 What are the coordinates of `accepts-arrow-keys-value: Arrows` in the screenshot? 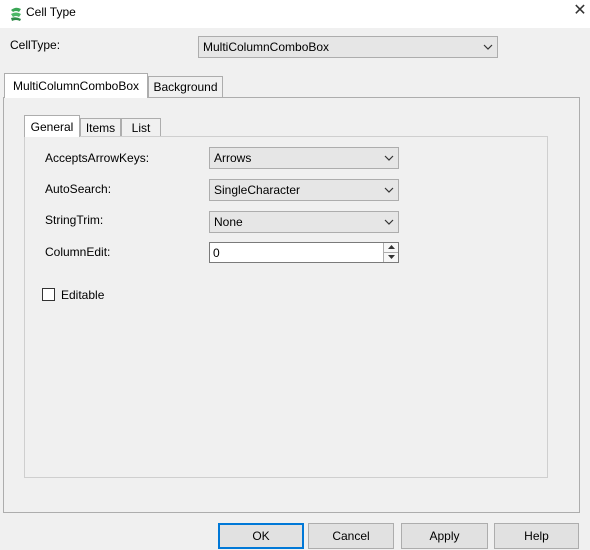 It's located at (233, 158).